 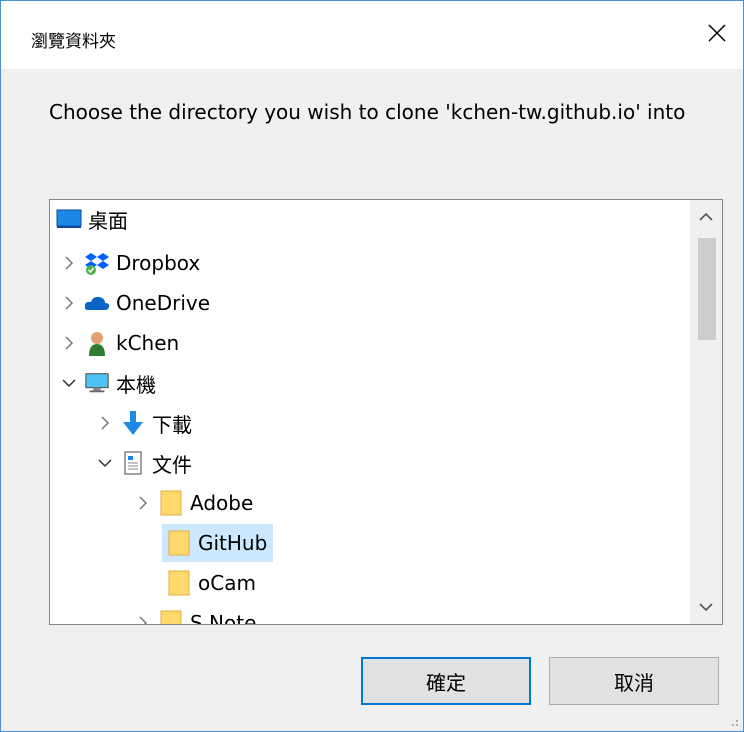 I want to click on tree-item-label: S Note, so click(x=223, y=617).